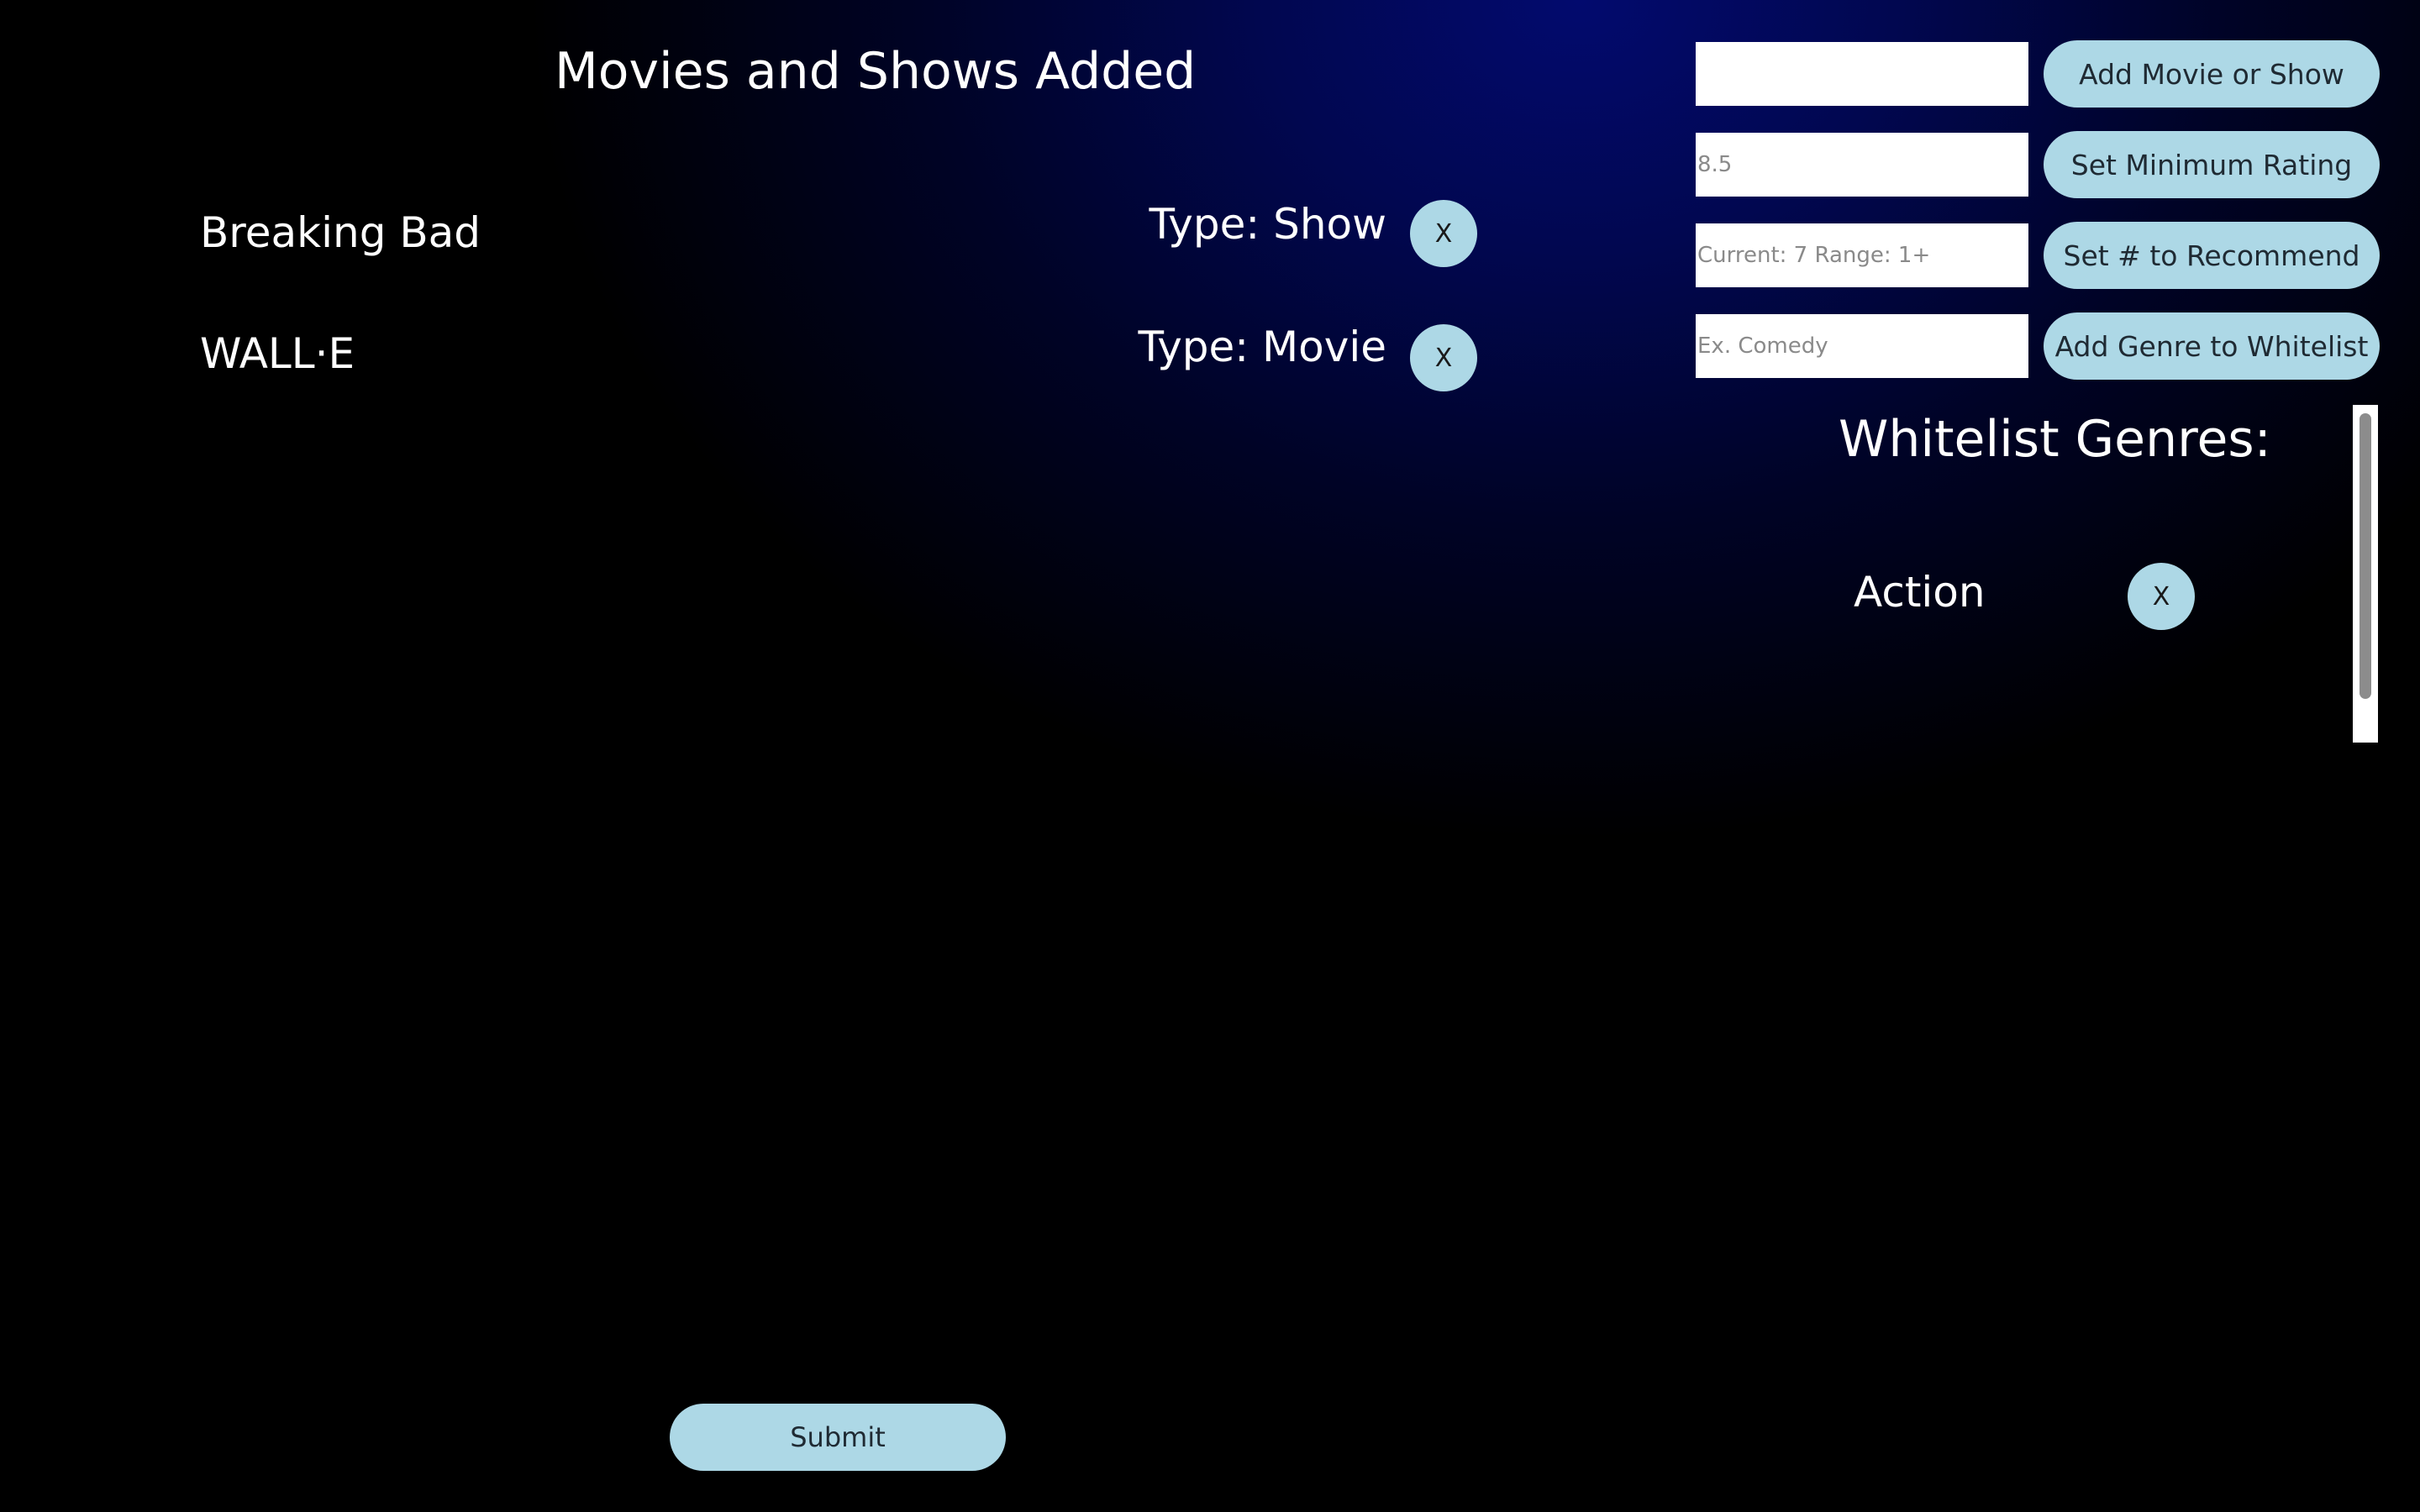 This screenshot has height=1512, width=2420. Describe the element at coordinates (1262, 347) in the screenshot. I see `item-type: Type: Movie` at that location.